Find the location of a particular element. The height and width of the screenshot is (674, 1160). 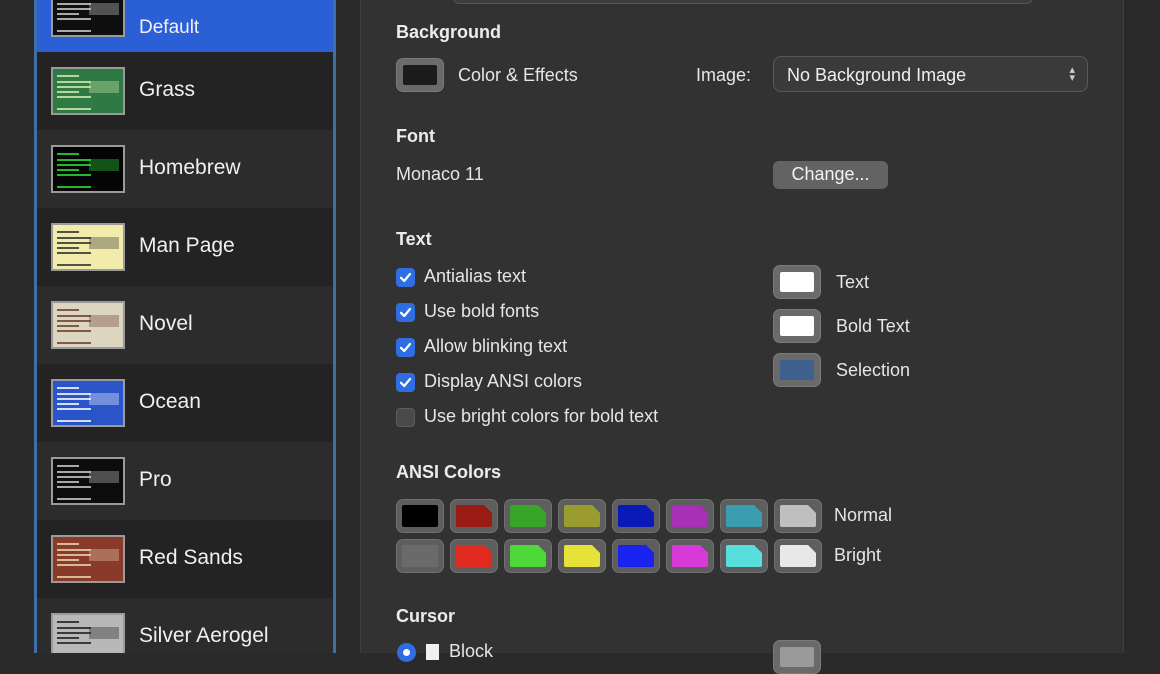

cursor-color-well is located at coordinates (797, 657).